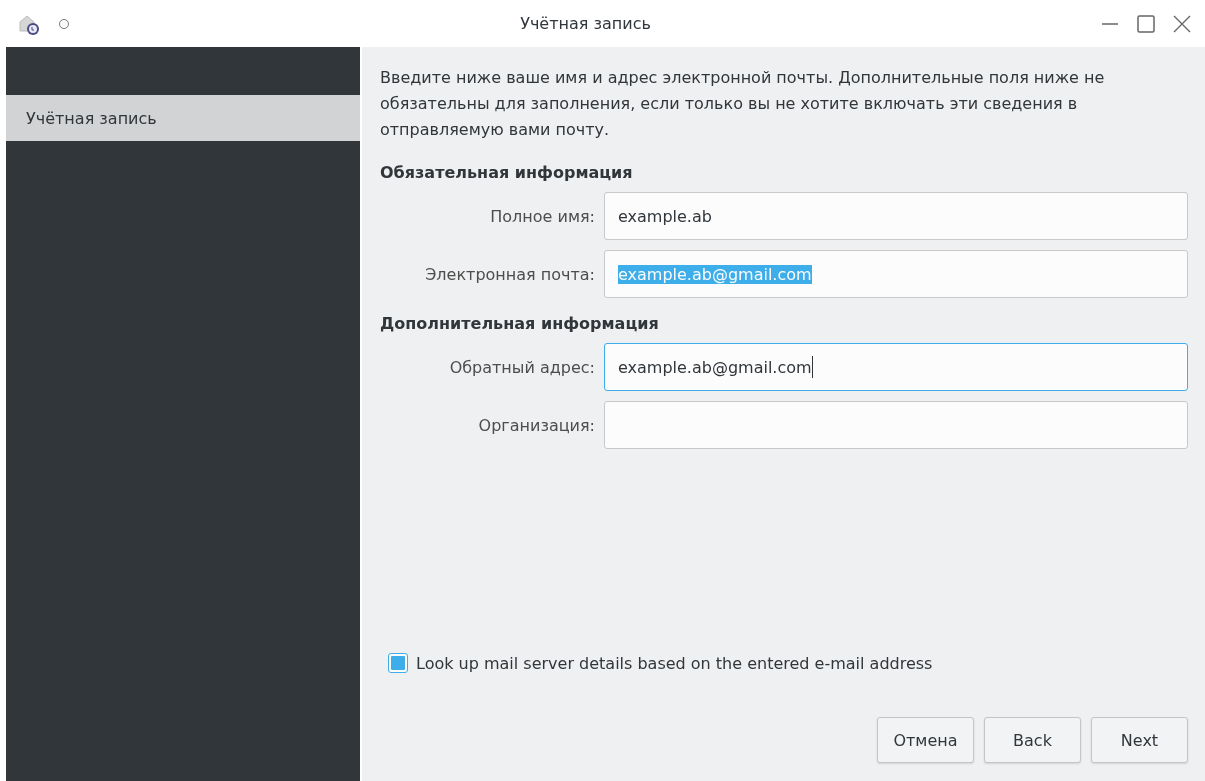  Describe the element at coordinates (896, 216) in the screenshot. I see `input-field: example.ab` at that location.